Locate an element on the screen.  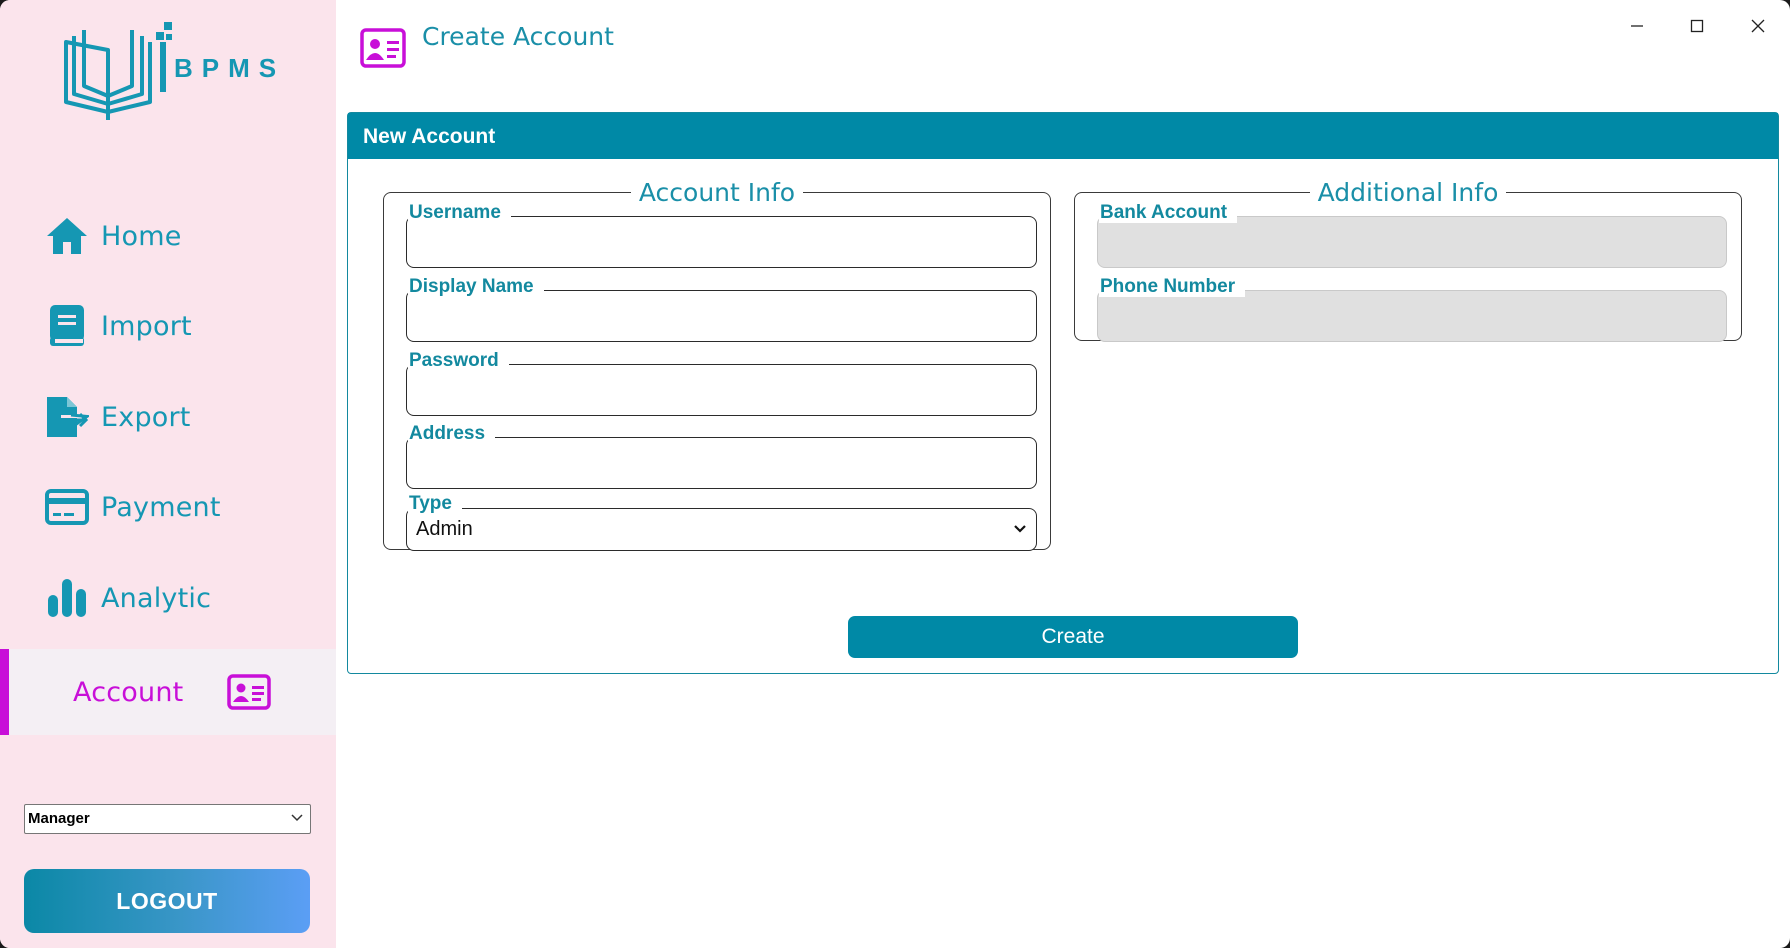
type-select: Type Admin is located at coordinates (721, 522).